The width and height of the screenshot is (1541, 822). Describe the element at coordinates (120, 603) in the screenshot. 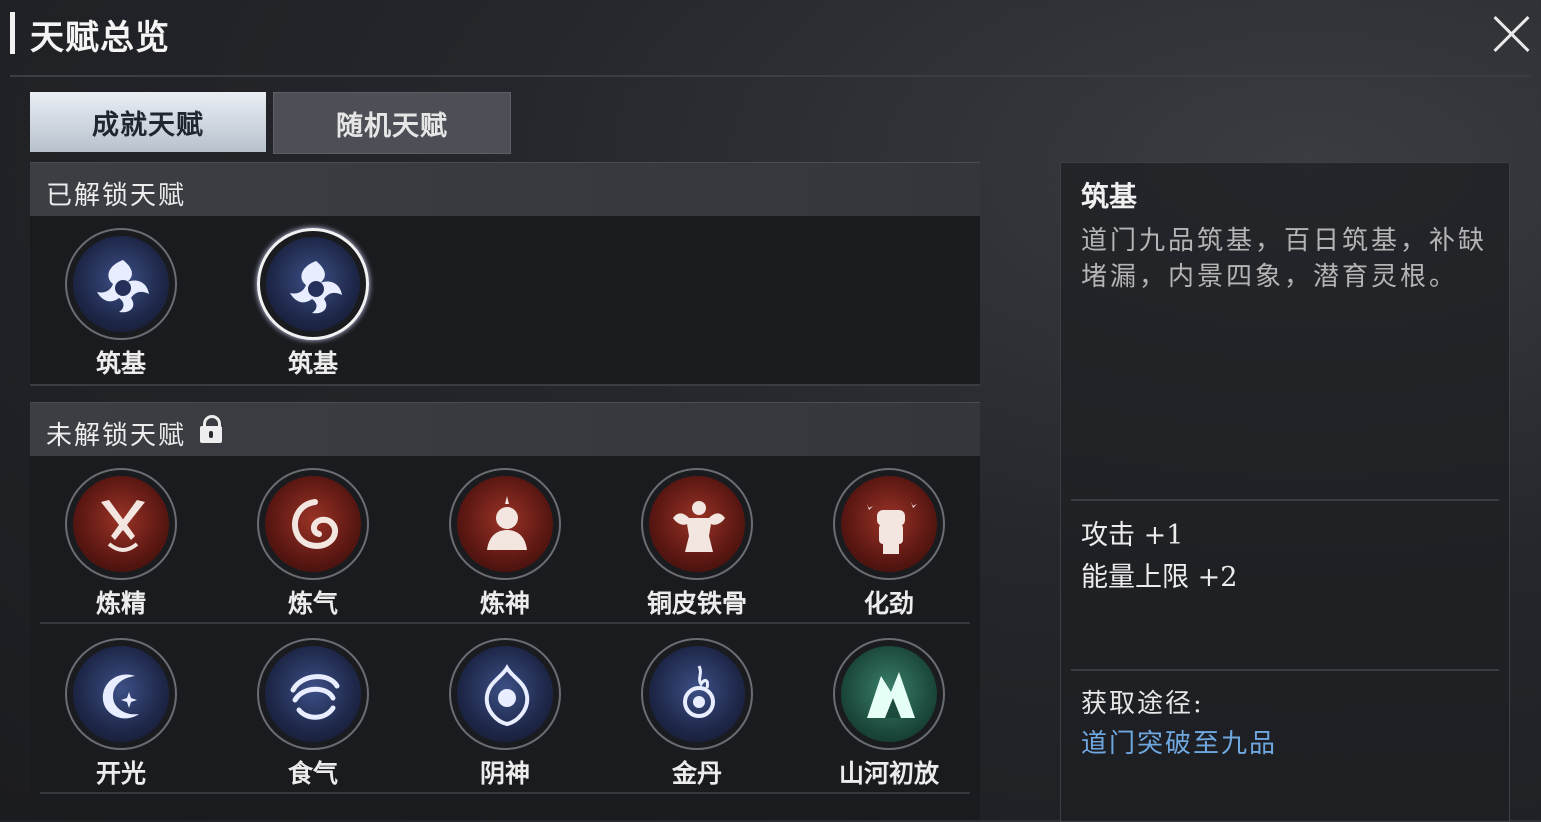

I see `talent-name: 炼精` at that location.